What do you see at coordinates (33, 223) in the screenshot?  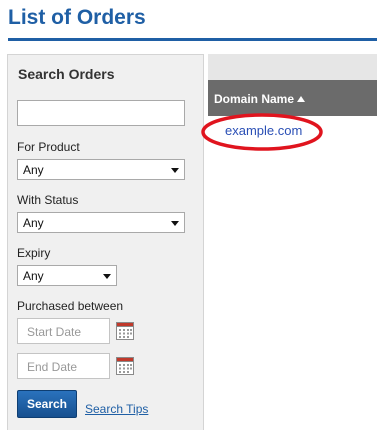 I see `with-status-value: Any` at bounding box center [33, 223].